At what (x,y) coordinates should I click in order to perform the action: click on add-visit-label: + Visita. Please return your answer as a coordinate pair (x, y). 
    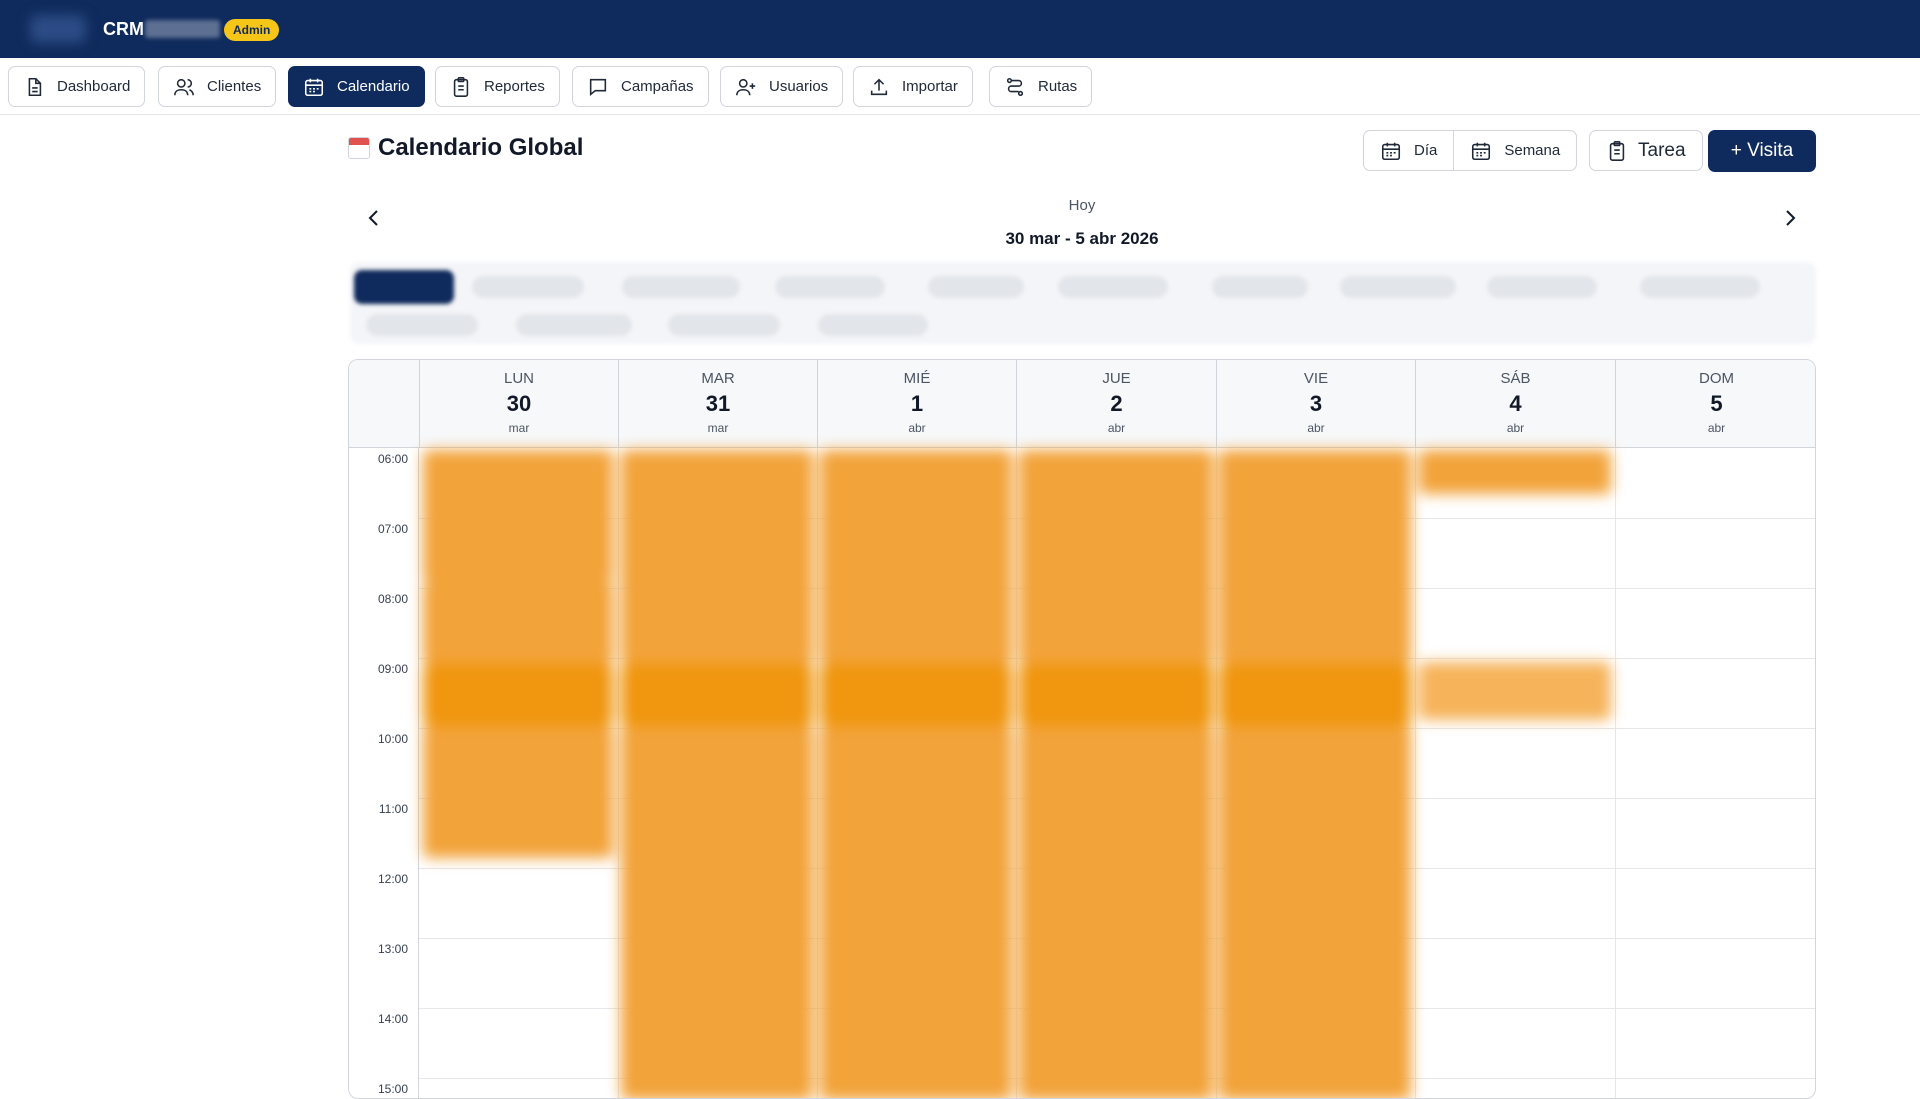
    Looking at the image, I should click on (1762, 150).